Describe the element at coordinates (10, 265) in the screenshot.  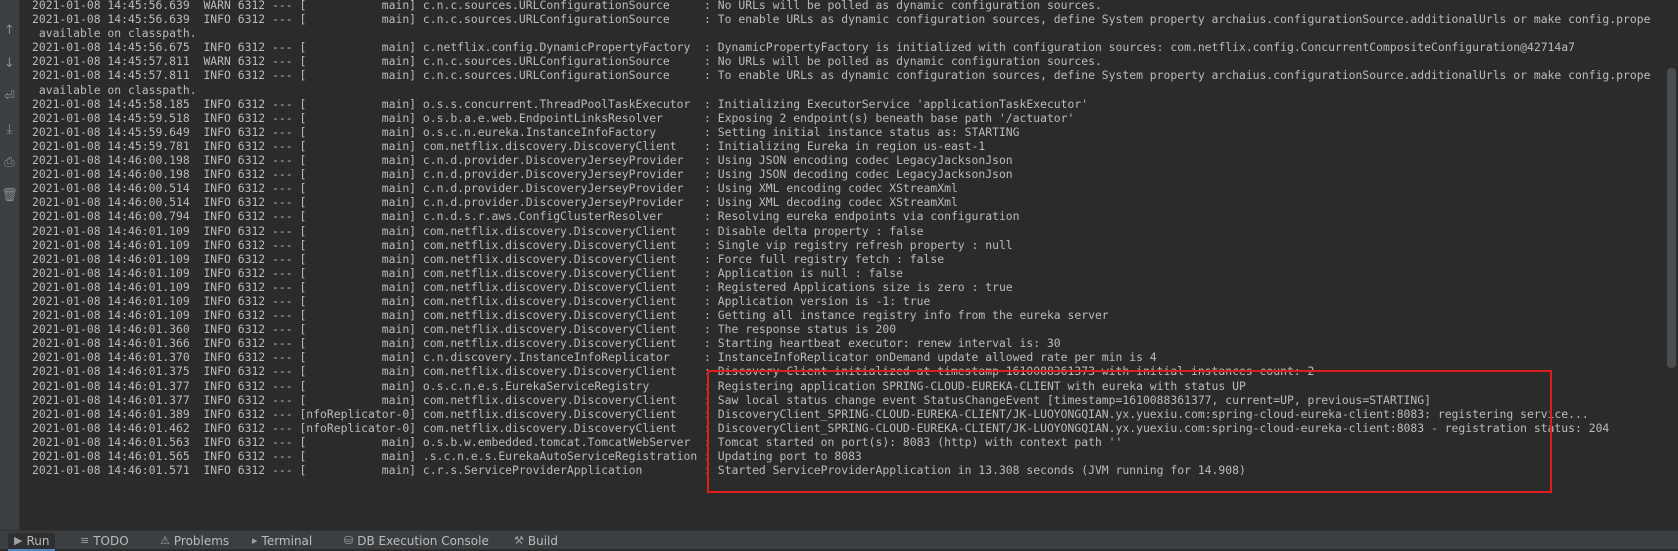
I see `console-toolbar: ↑ ↓ ⏎ ⤓ ⎙ 🗑` at that location.